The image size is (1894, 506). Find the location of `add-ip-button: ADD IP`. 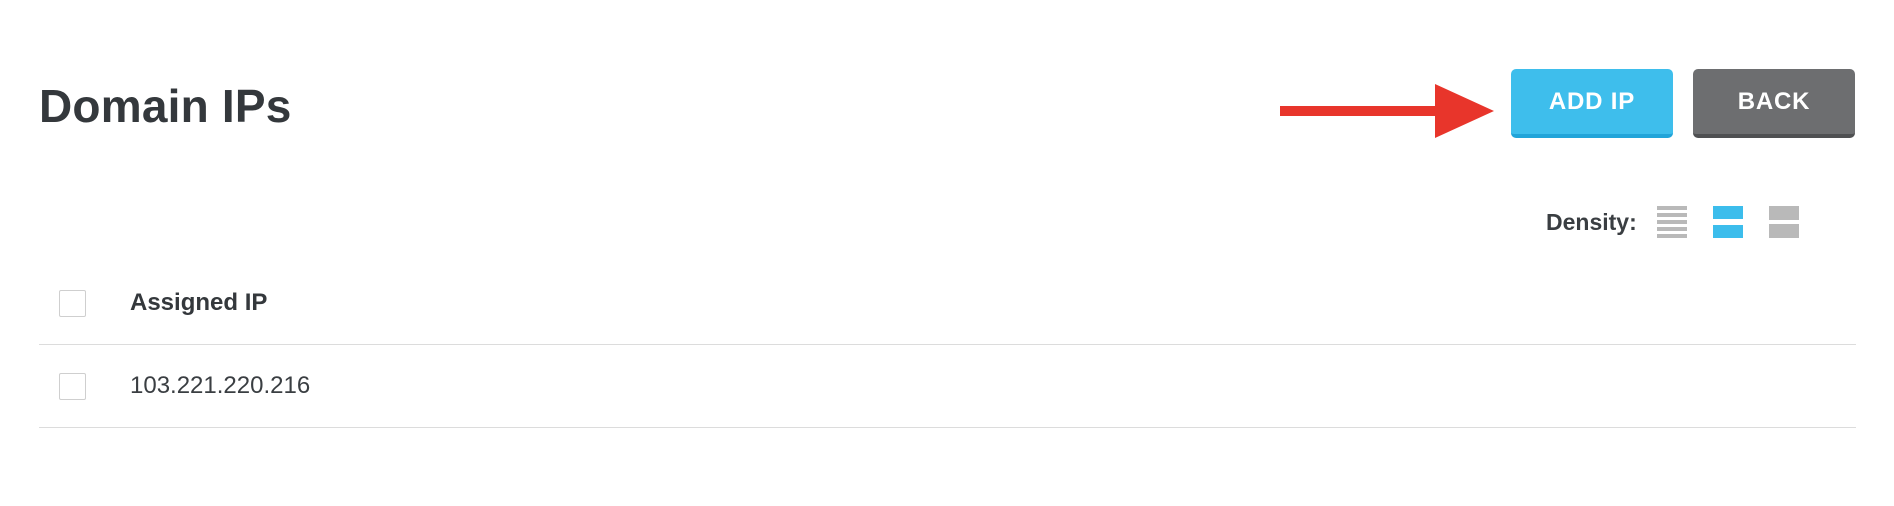

add-ip-button: ADD IP is located at coordinates (1592, 103).